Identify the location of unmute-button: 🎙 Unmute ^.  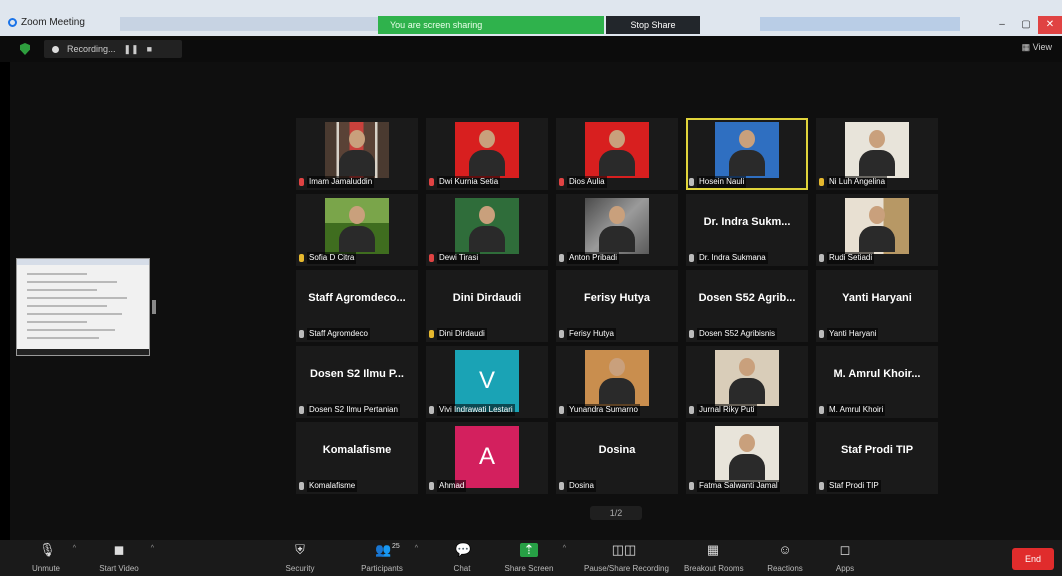
(50, 559).